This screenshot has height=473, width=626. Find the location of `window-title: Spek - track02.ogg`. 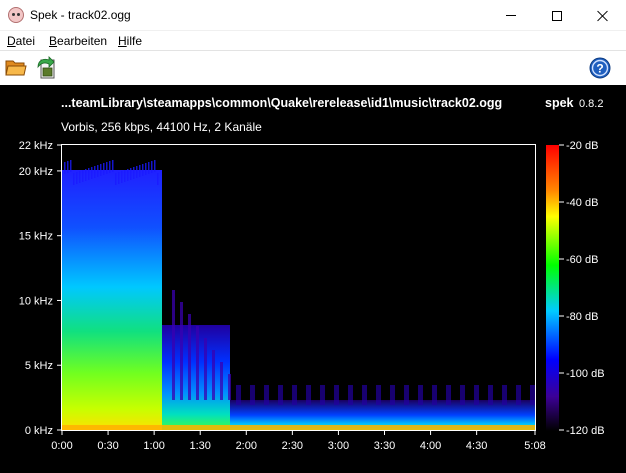

window-title: Spek - track02.ogg is located at coordinates (80, 15).